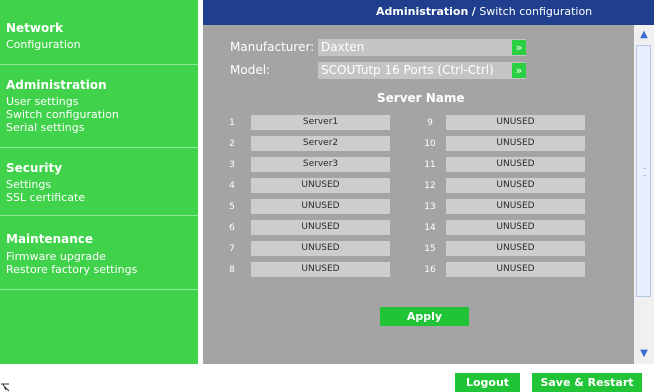  What do you see at coordinates (232, 123) in the screenshot?
I see `port-number: 1` at bounding box center [232, 123].